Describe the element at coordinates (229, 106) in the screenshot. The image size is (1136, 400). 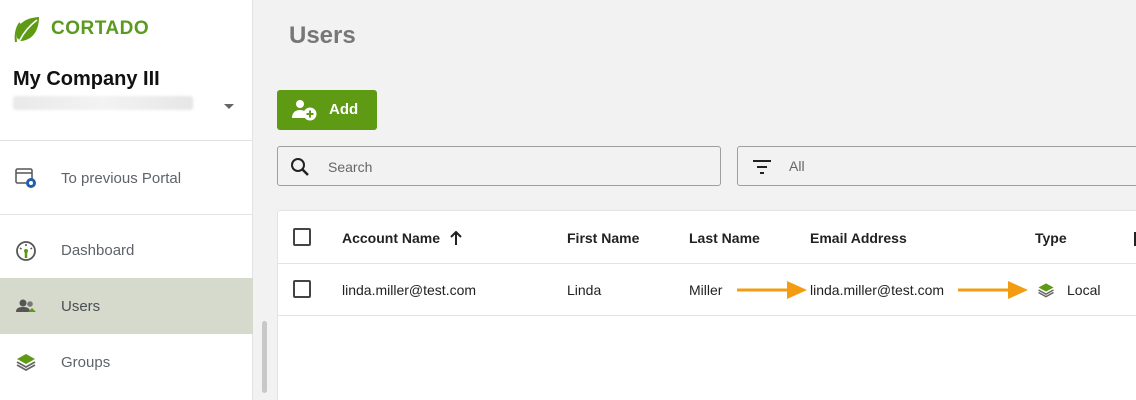
I see `chevron-down-icon` at that location.